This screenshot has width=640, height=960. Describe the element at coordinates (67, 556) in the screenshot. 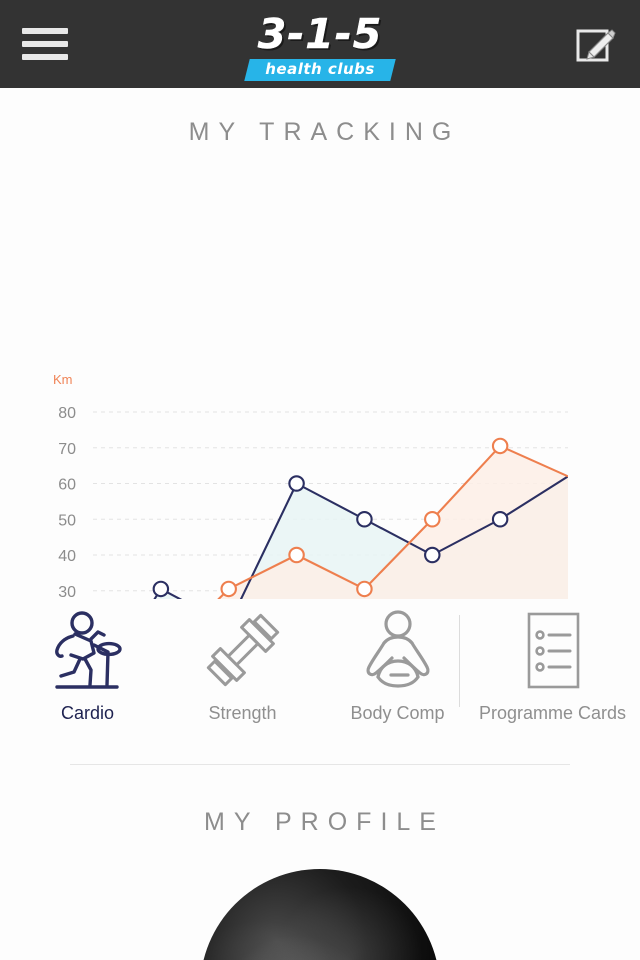

I see `chart-y-tick: 40` at that location.